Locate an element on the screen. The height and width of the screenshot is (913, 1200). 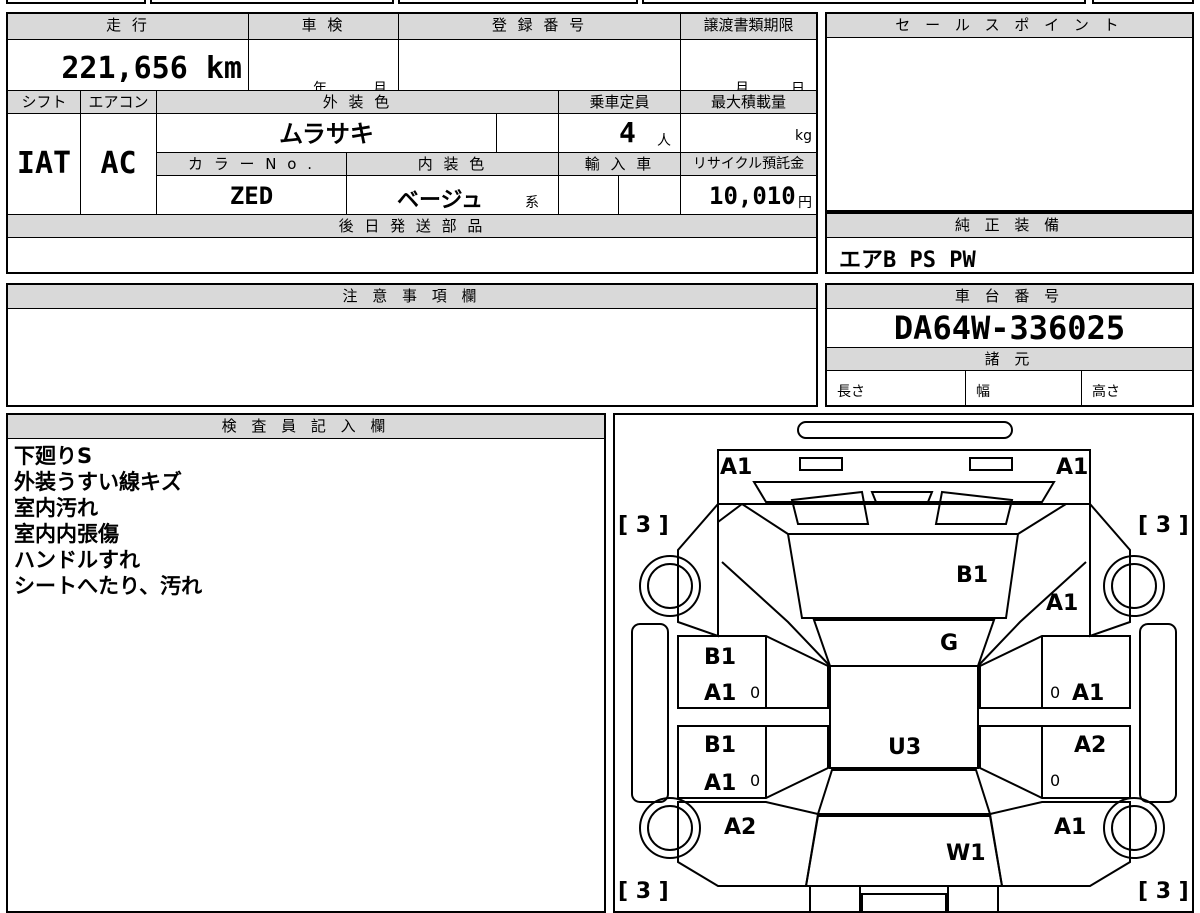
mark-front-left: A1 is located at coordinates (736, 467).